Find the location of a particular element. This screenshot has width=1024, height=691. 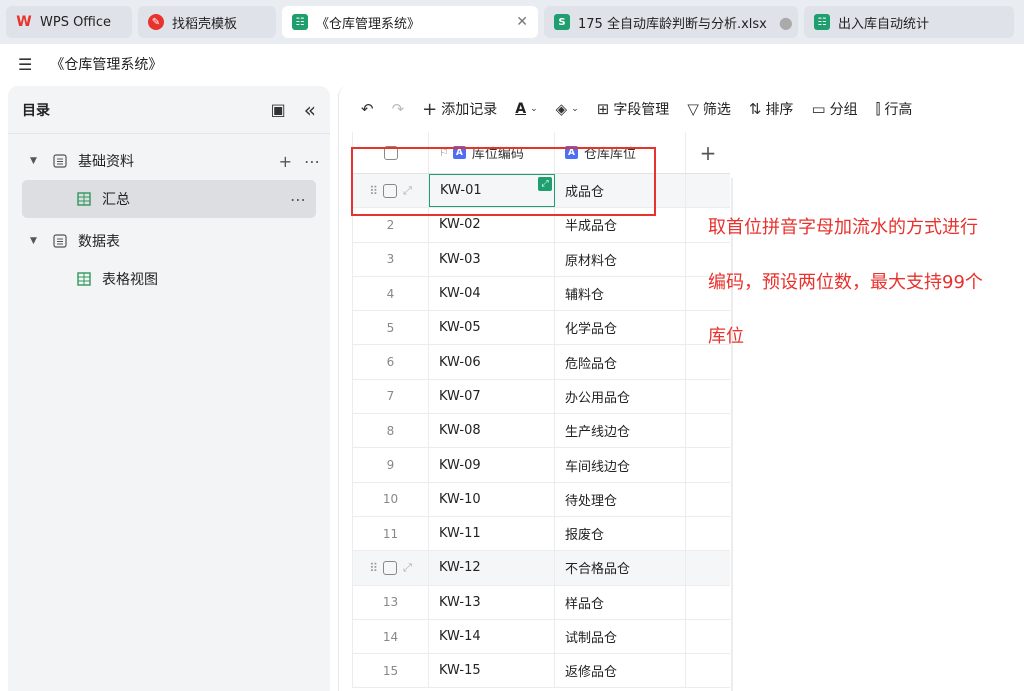

annotation-highlight-box is located at coordinates (503, 181).